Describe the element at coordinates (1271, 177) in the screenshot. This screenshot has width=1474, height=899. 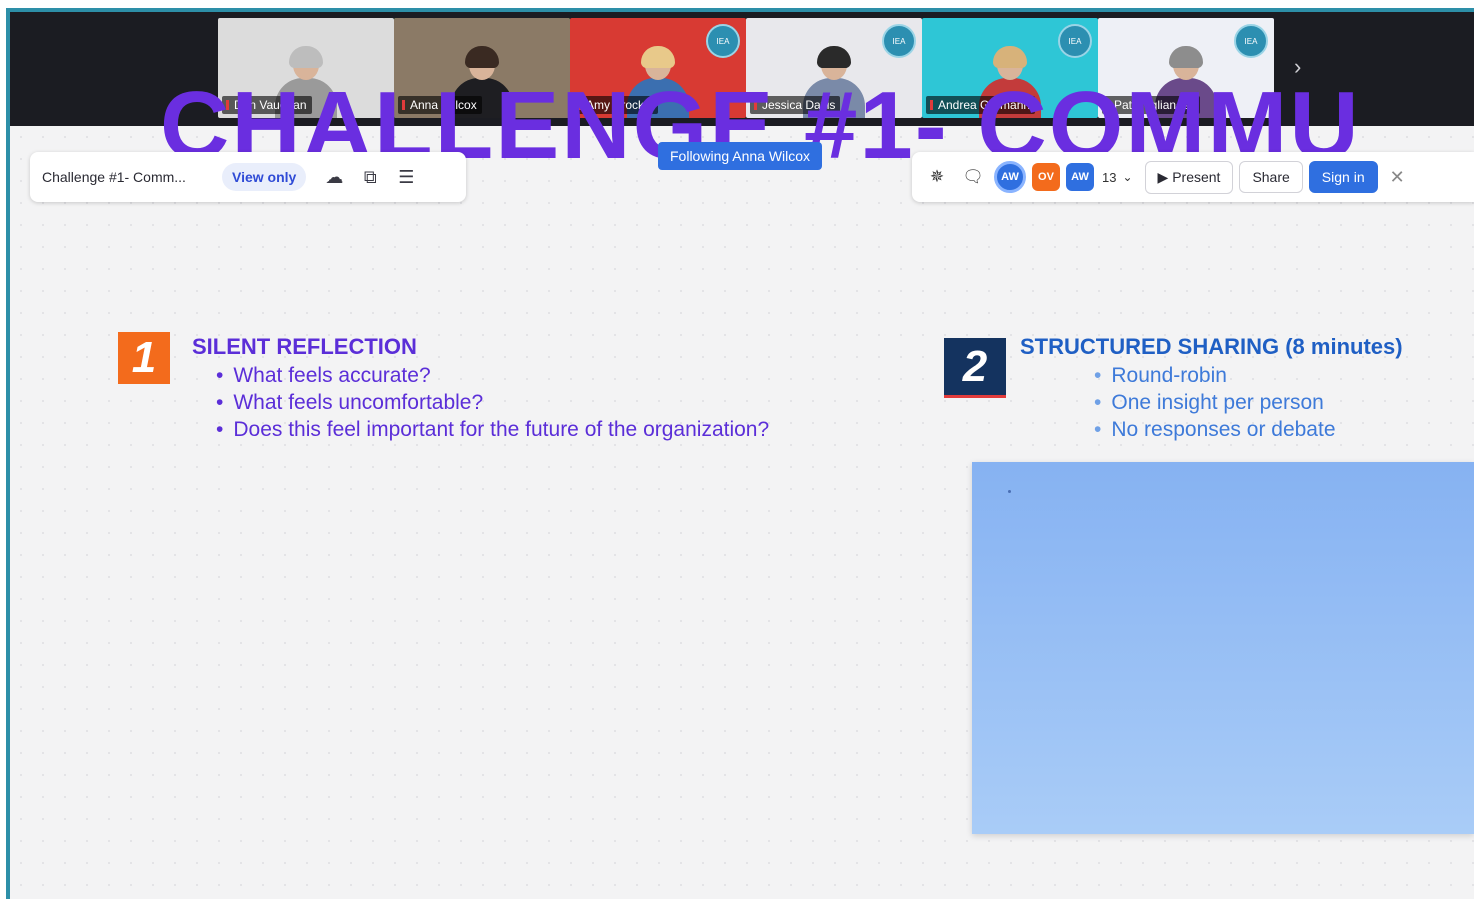
I see `share-button: Share` at that location.